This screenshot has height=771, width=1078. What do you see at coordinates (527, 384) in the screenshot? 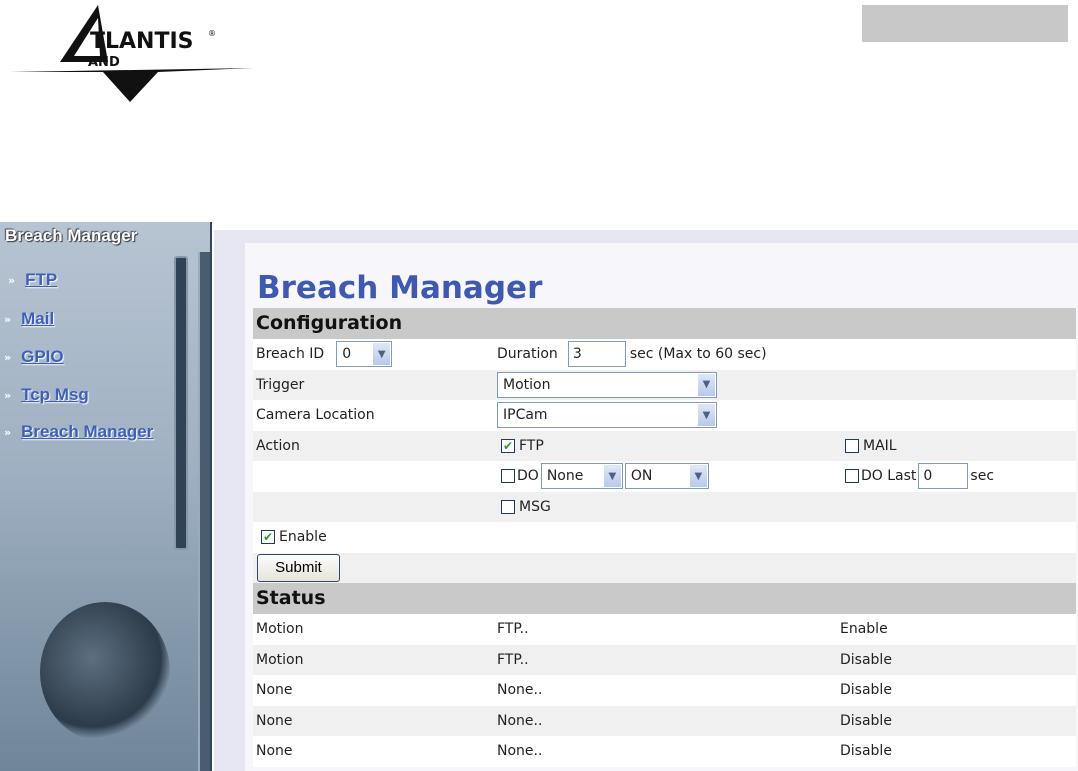
I see `trigger-value: Motion` at bounding box center [527, 384].